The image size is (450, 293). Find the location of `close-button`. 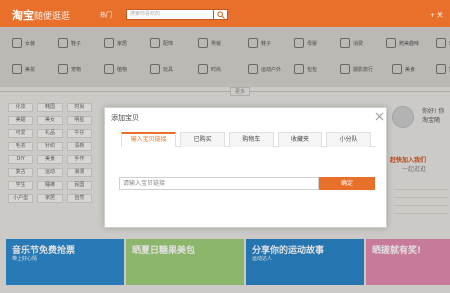

close-button is located at coordinates (379, 116).